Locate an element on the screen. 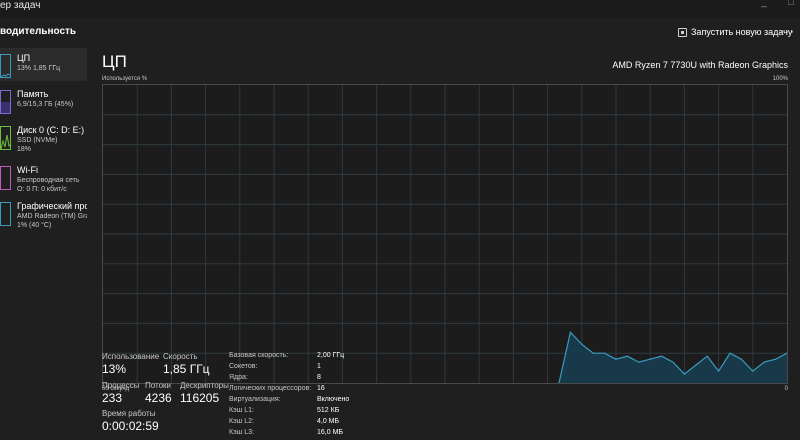 Image resolution: width=800 pixels, height=440 pixels. sidebar-item-label: Wi-Fi is located at coordinates (27, 170).